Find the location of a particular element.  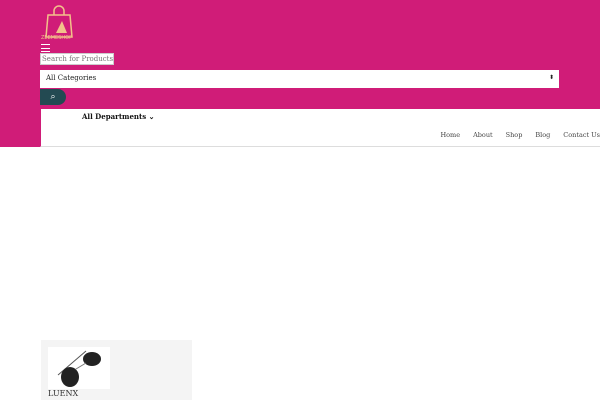

nav-about: About is located at coordinates (483, 135).